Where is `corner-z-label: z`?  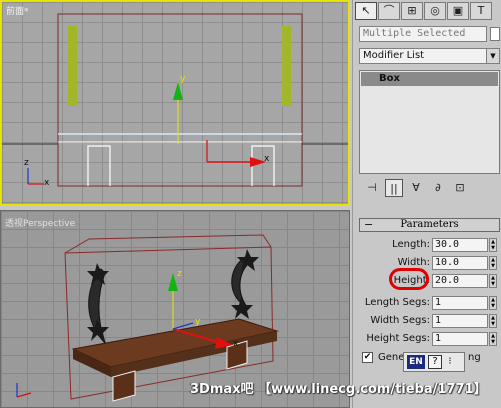
corner-z-label: z is located at coordinates (26, 163).